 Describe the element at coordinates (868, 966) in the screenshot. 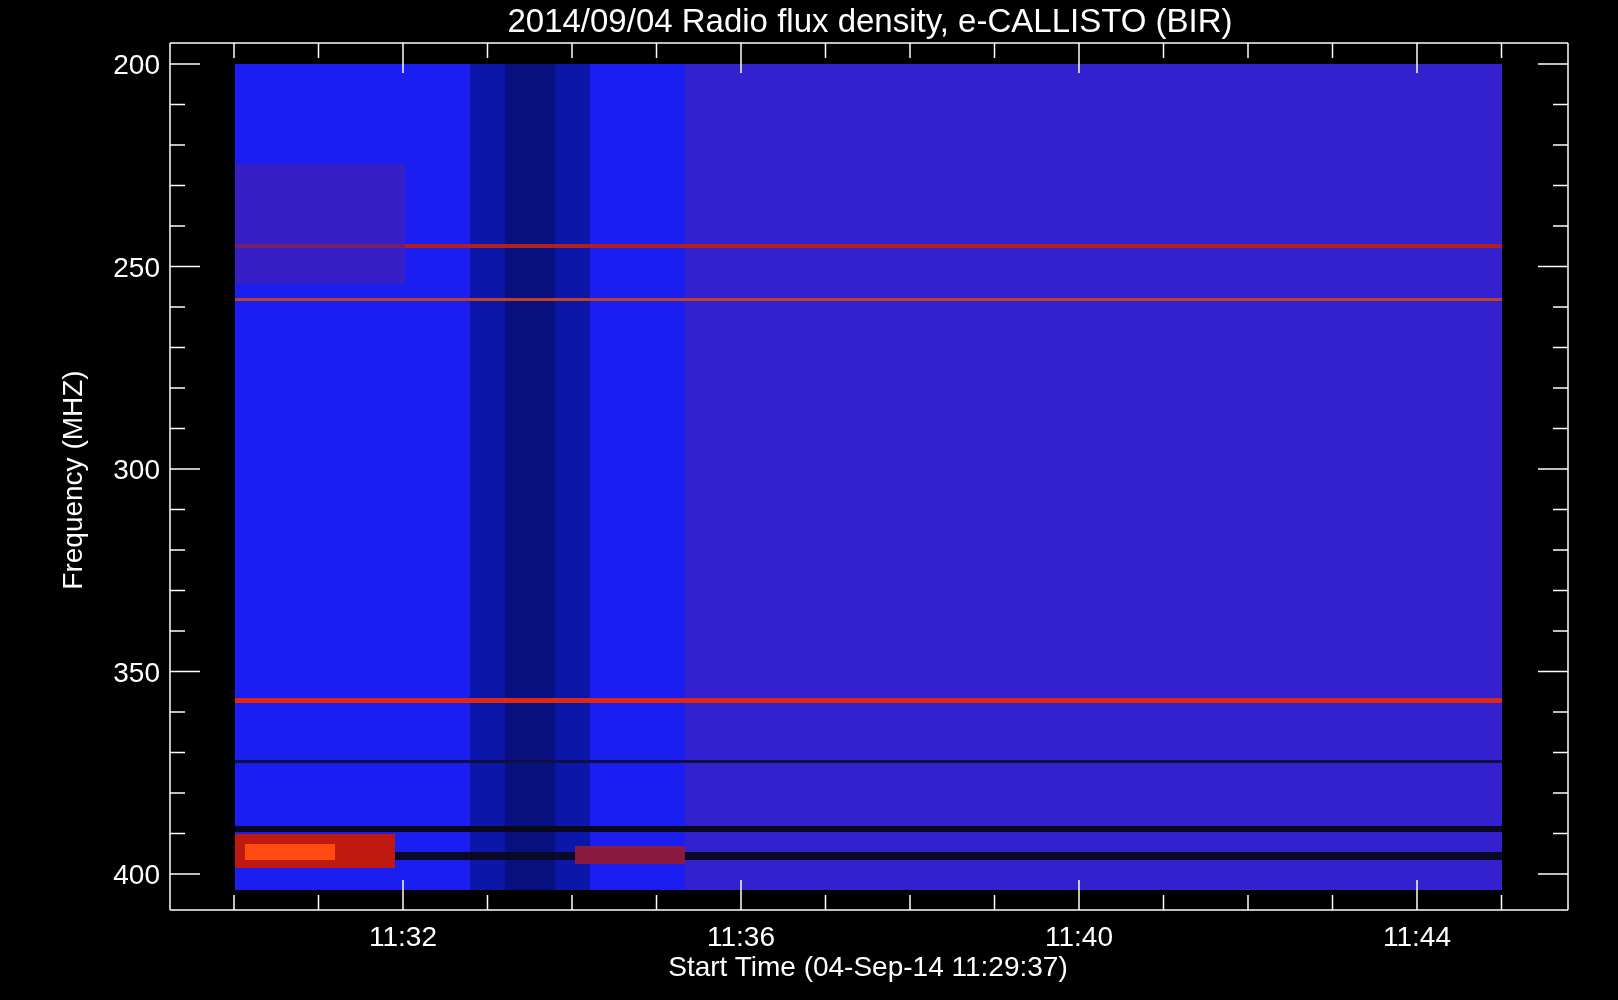

I see `axis-title: Start Time (04-Sep-14 11:29:37)` at that location.